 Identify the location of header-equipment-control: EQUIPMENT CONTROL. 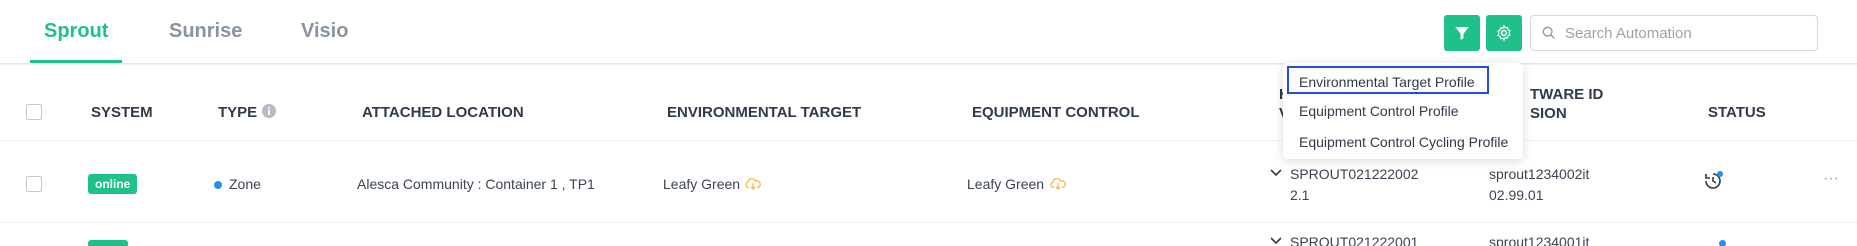
(1056, 112).